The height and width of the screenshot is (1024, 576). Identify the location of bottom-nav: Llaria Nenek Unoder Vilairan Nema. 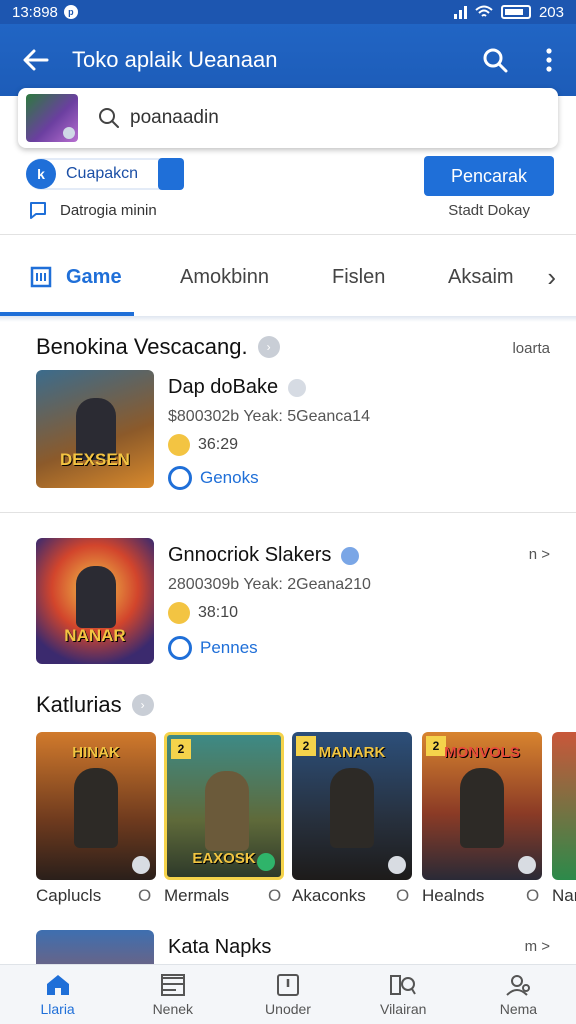
(288, 994).